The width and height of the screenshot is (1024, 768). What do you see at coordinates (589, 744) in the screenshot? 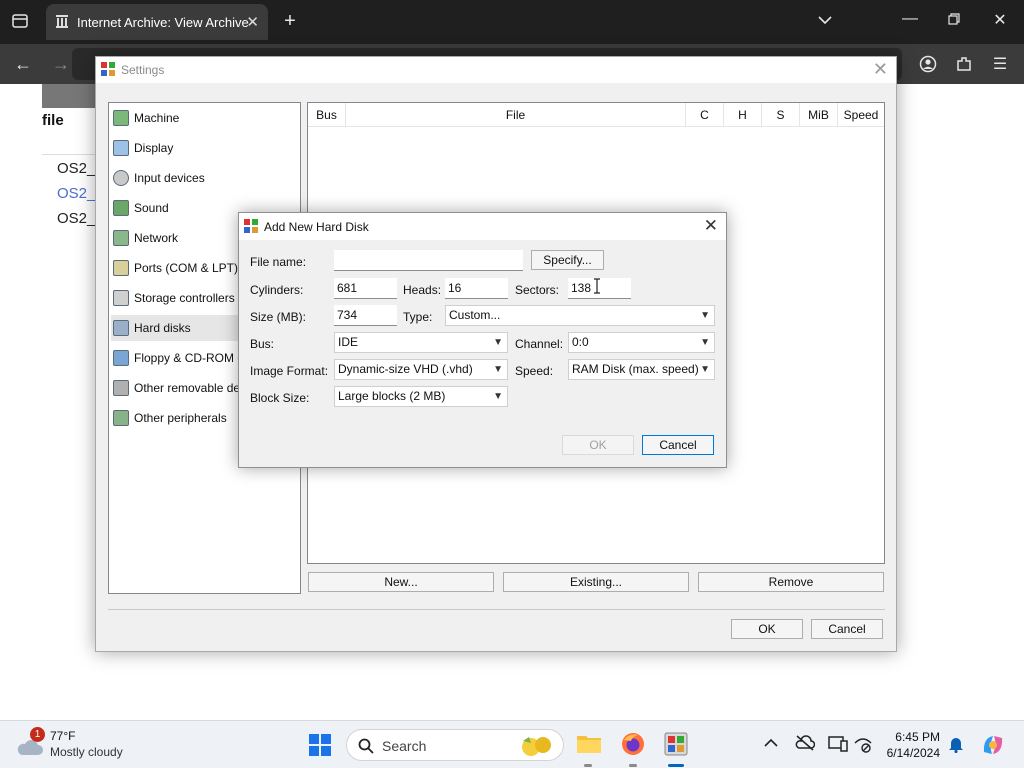
I see `file-explorer-icon` at bounding box center [589, 744].